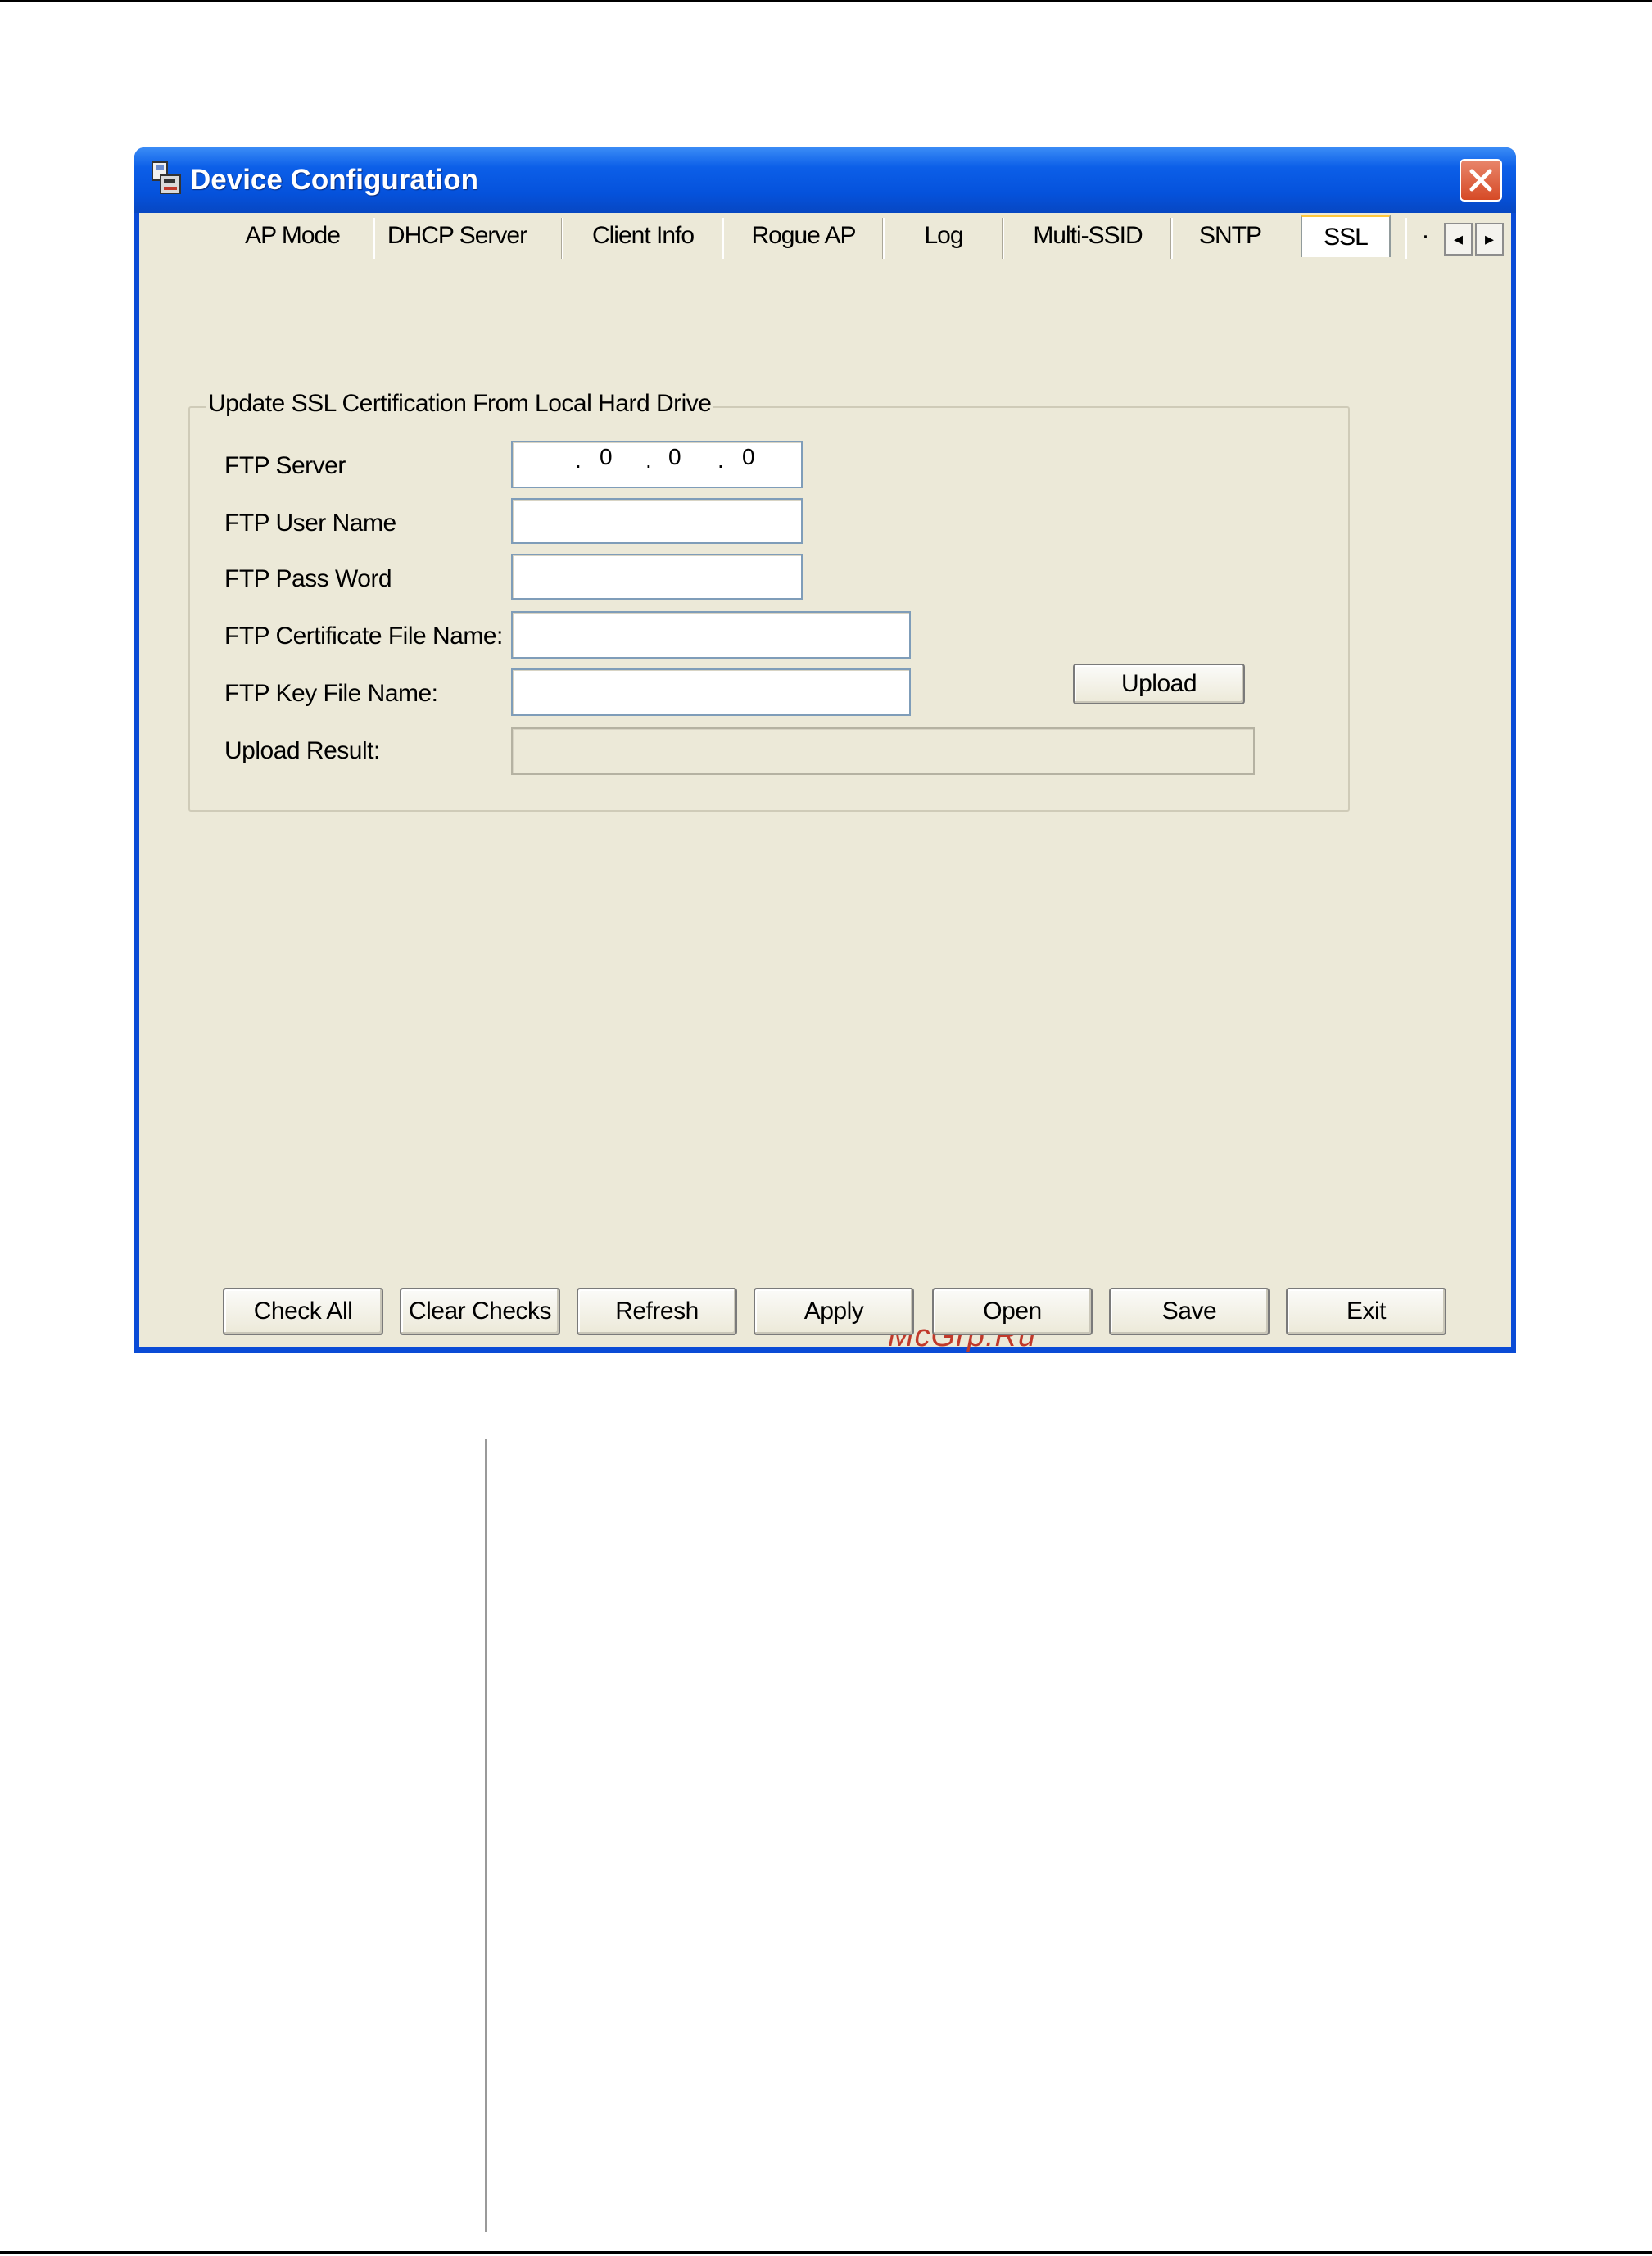 The height and width of the screenshot is (2256, 1652). I want to click on page-vertical-divider, so click(486, 1835).